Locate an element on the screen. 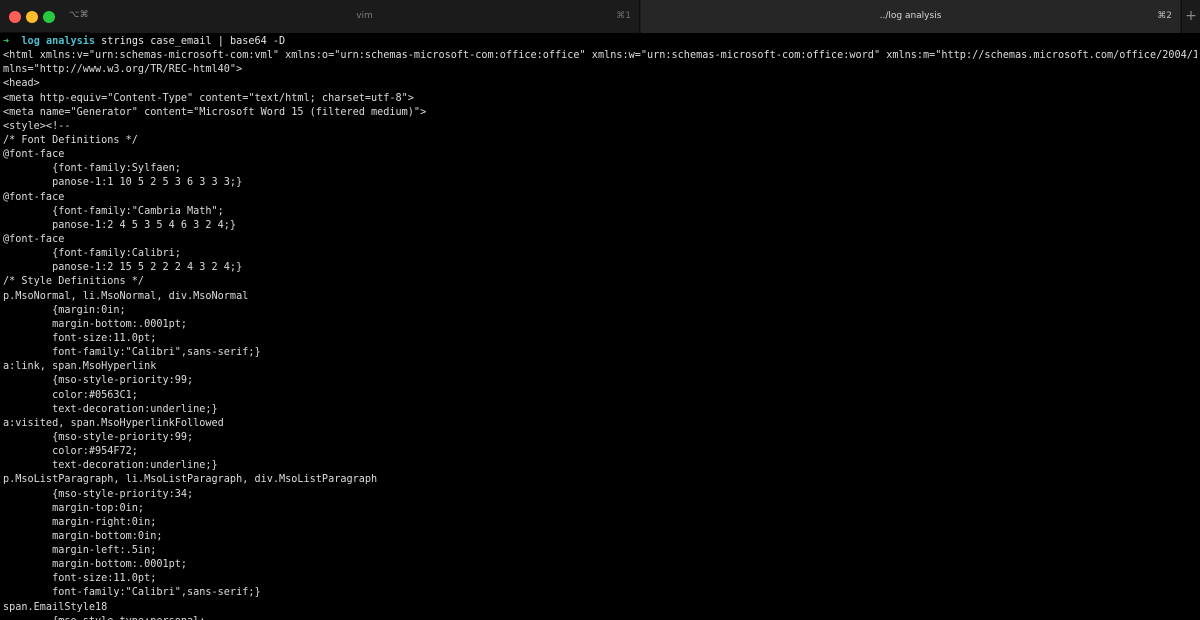 The image size is (1200, 620). output-line: margin-left:.5in; is located at coordinates (80, 551).